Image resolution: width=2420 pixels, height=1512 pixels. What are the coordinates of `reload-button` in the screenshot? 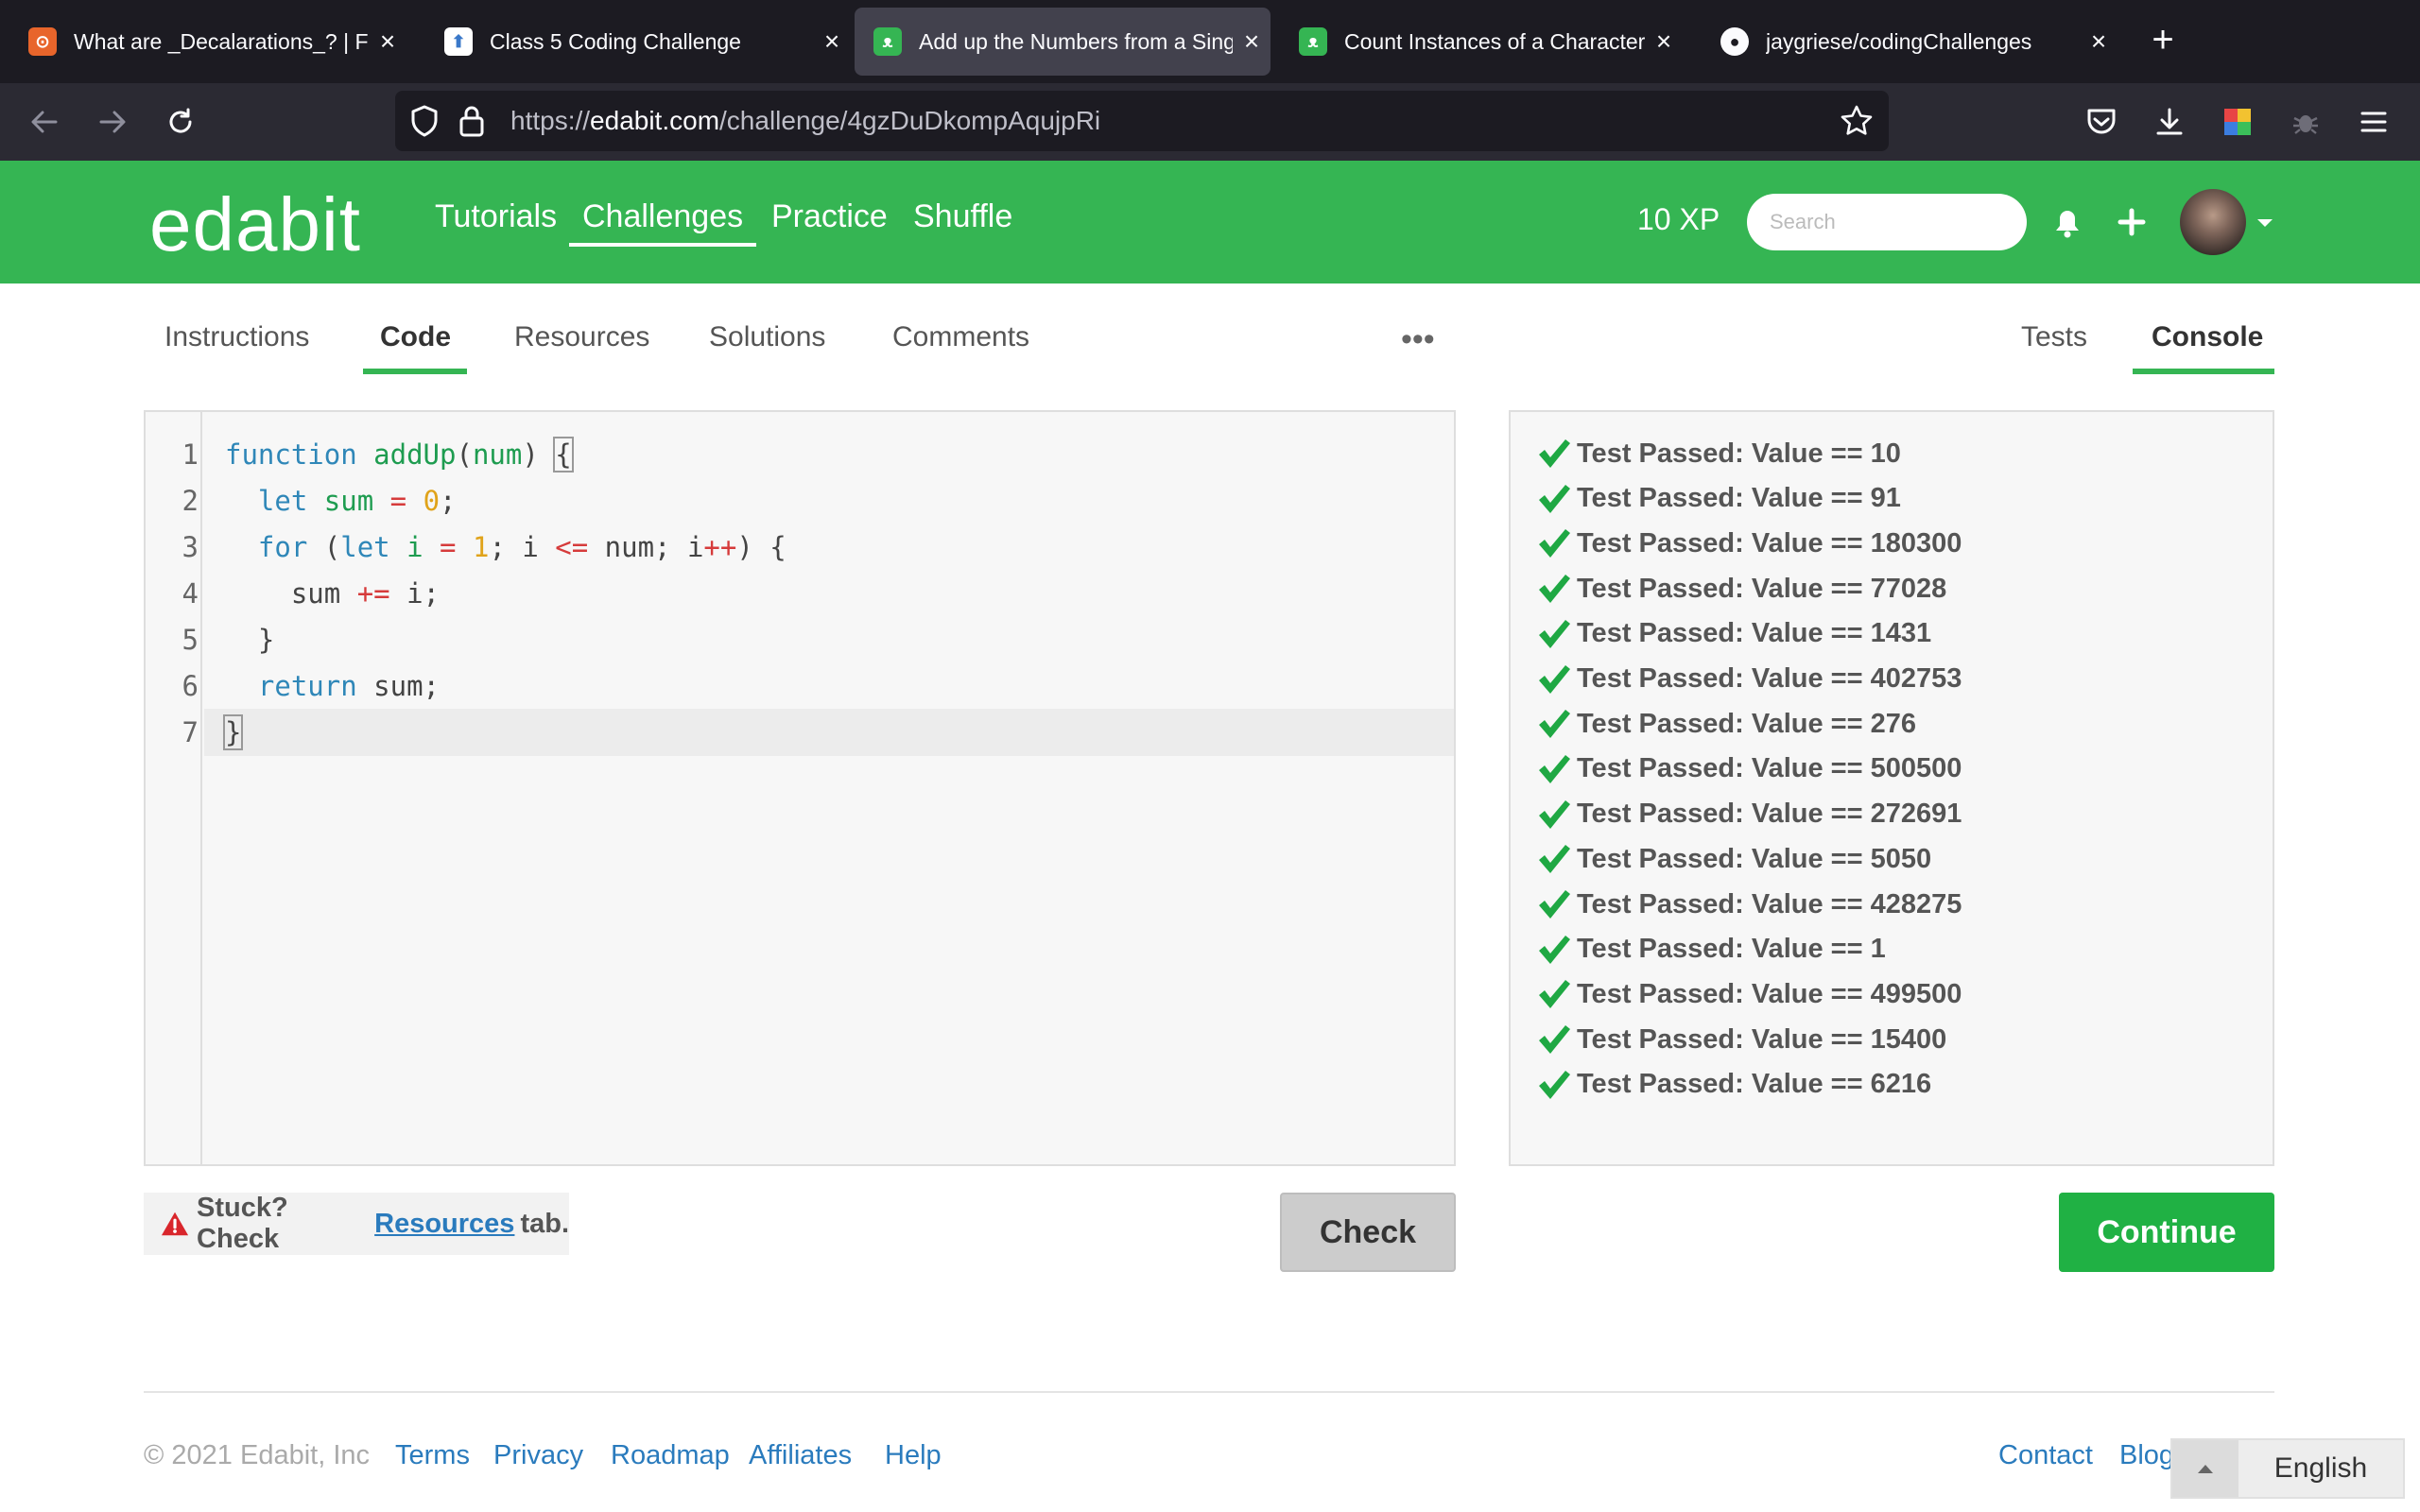 It's located at (180, 122).